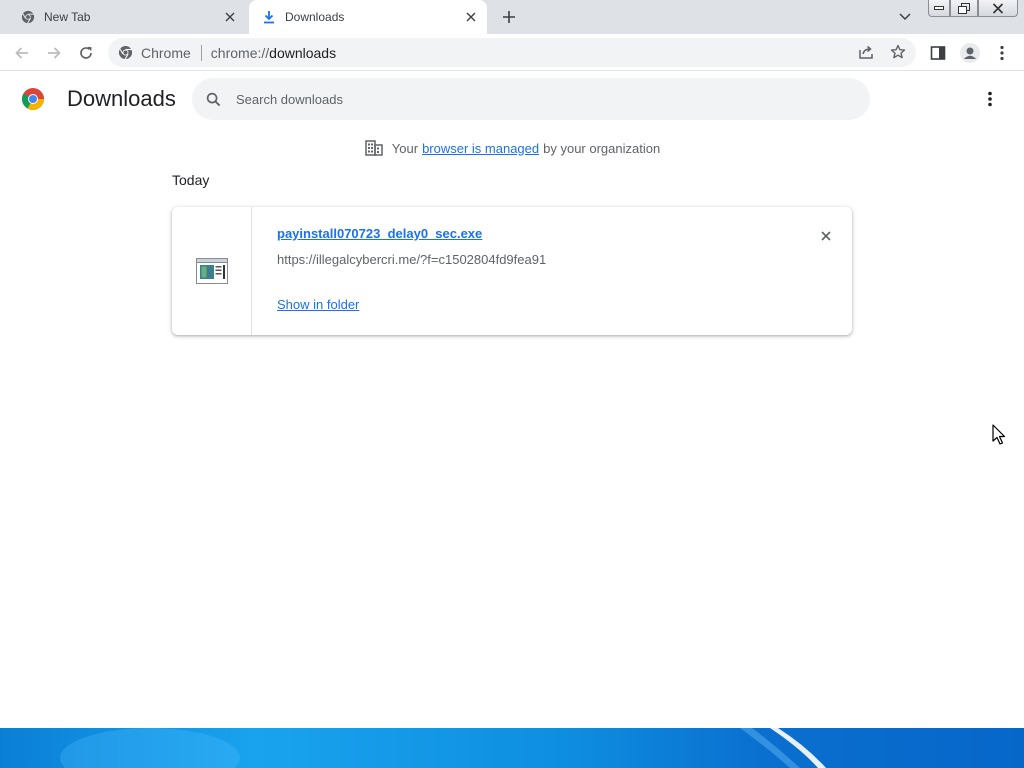 This screenshot has width=1024, height=768. I want to click on minimize-icon, so click(939, 8).